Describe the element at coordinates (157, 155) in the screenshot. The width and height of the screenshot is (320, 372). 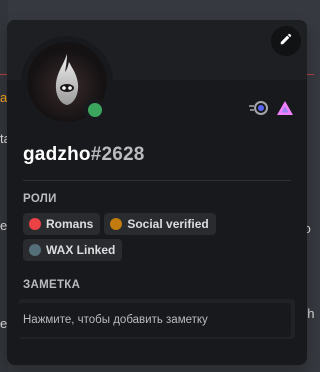
I see `user-tag: gadzho#2628` at that location.